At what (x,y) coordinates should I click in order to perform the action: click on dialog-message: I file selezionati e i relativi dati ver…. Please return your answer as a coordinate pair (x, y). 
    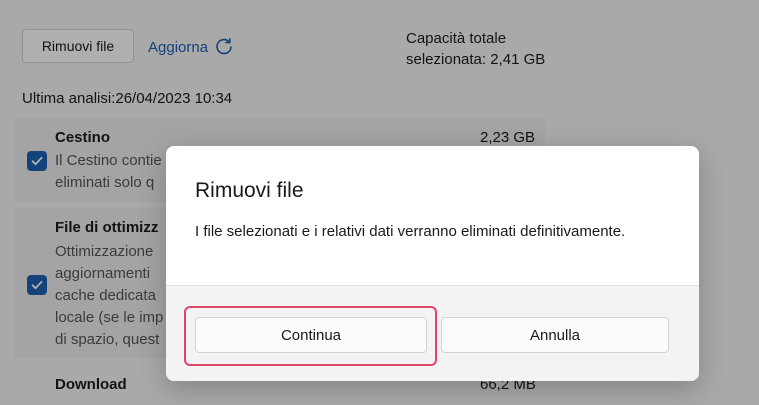
    Looking at the image, I should click on (410, 231).